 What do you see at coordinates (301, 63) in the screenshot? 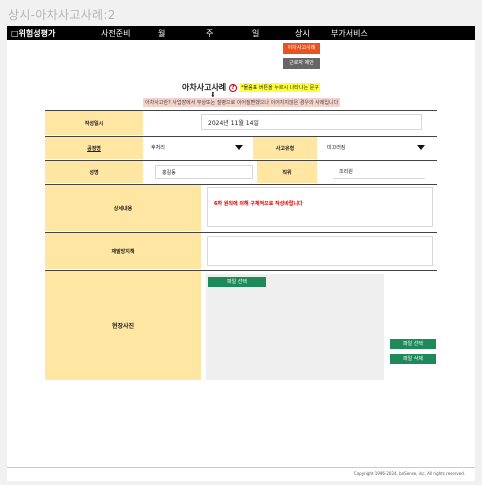
I see `worker-suggestion-button: 근로자 제안` at bounding box center [301, 63].